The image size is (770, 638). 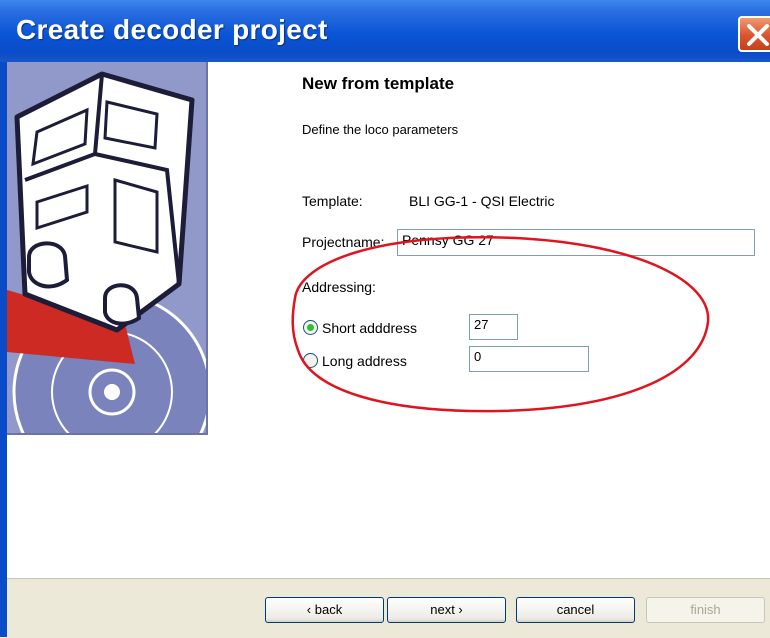 I want to click on title-bar: Create decoder project, so click(x=385, y=31).